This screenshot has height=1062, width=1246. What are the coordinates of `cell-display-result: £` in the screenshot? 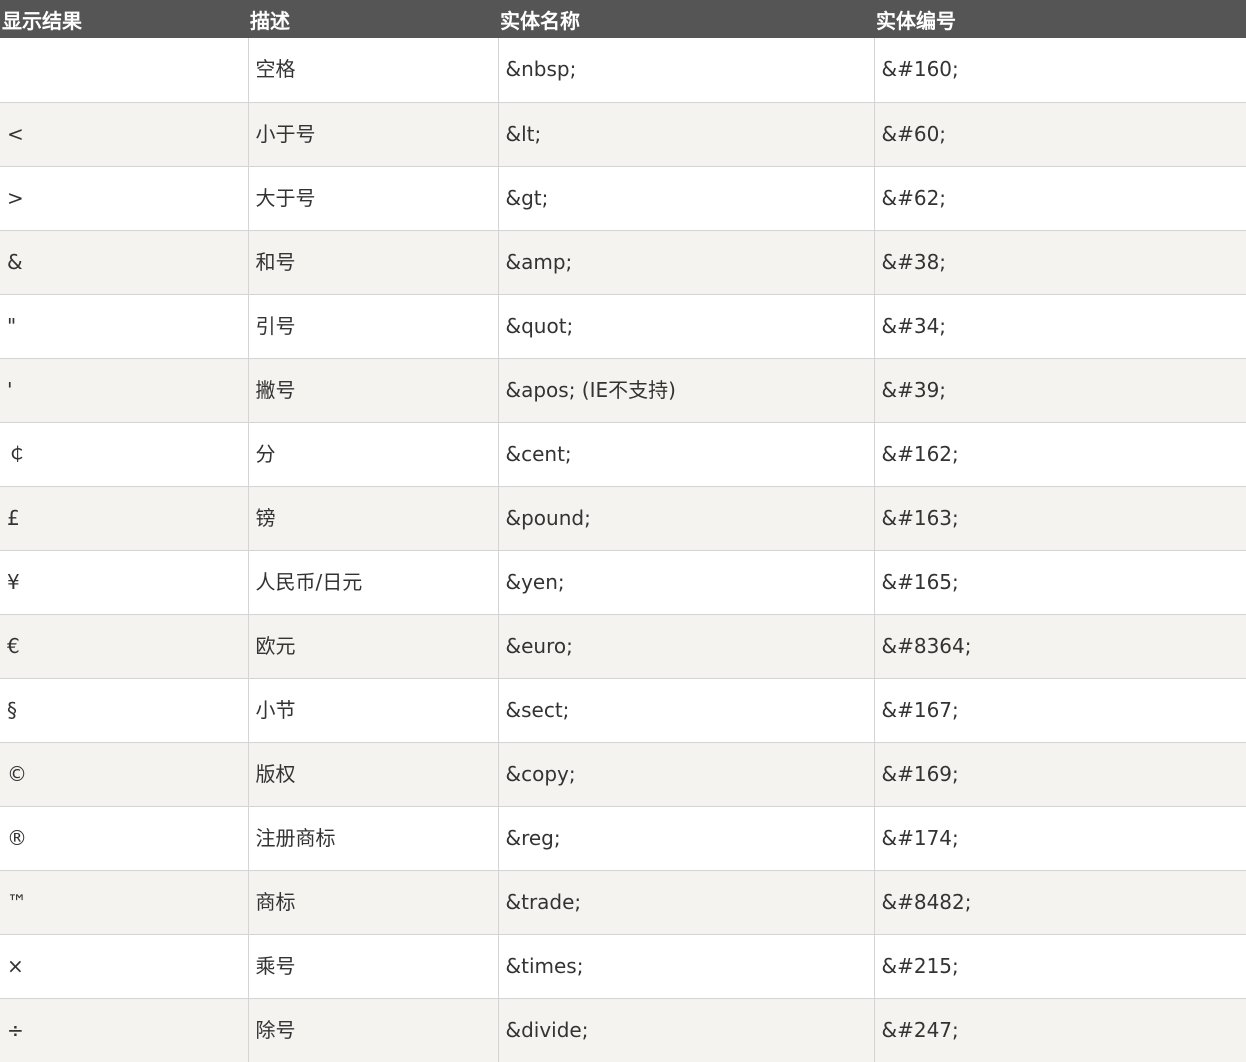 It's located at (124, 518).